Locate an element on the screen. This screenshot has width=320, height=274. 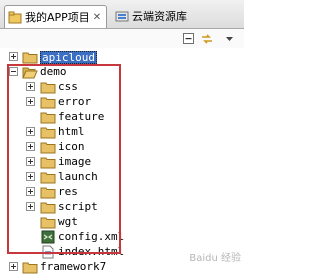
tree-item-label: launch is located at coordinates (78, 176).